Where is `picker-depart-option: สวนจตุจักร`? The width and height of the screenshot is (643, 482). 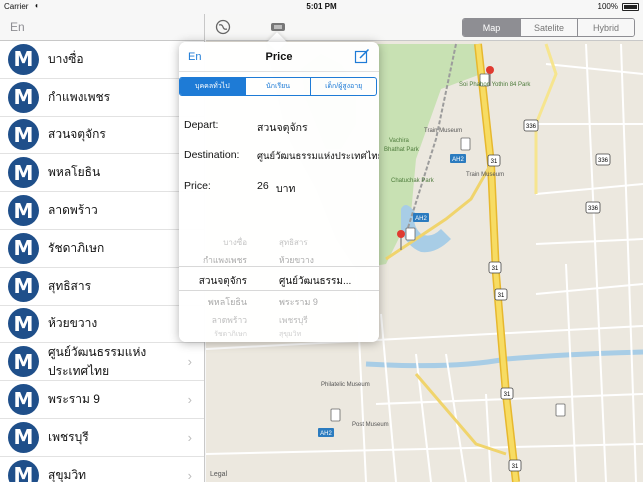
picker-depart-option: สวนจตุจักร is located at coordinates (218, 281).